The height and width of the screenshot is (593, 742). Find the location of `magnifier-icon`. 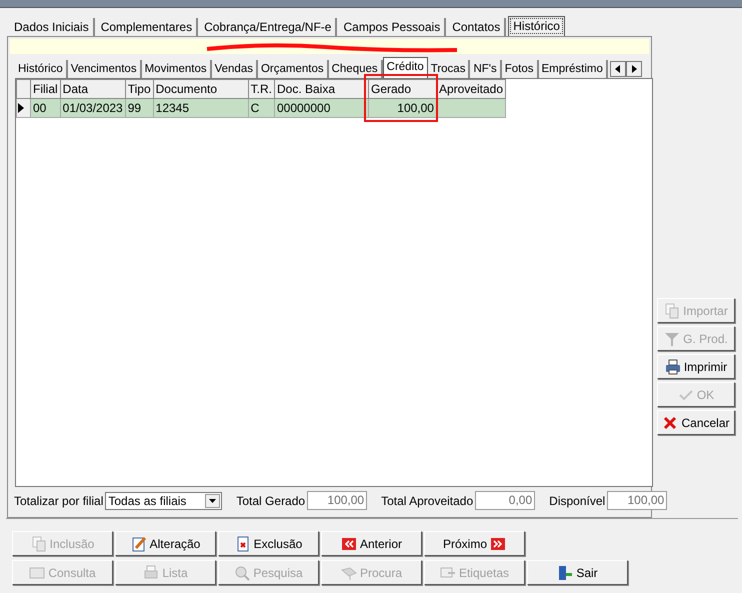

magnifier-icon is located at coordinates (242, 572).